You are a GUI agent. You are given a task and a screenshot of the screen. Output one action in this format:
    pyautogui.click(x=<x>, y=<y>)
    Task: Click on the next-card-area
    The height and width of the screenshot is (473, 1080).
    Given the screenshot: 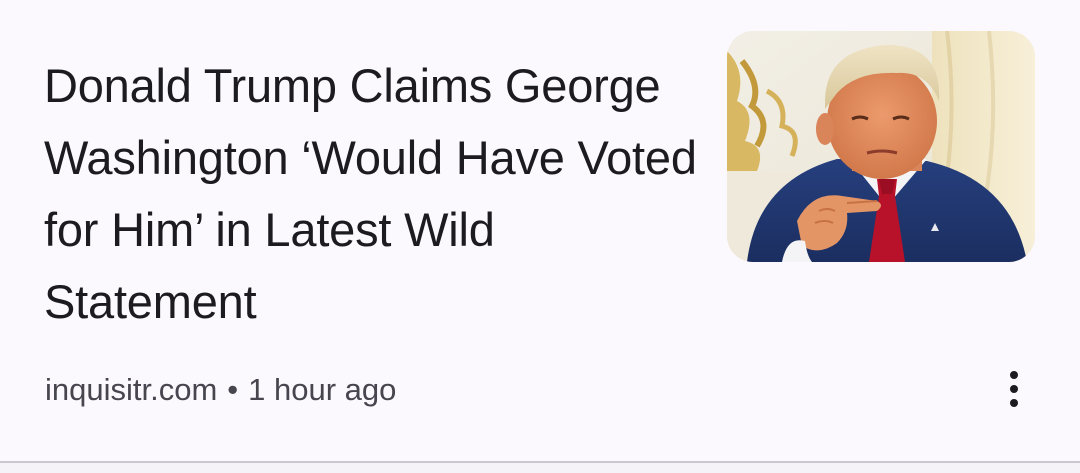 What is the action you would take?
    pyautogui.click(x=540, y=468)
    